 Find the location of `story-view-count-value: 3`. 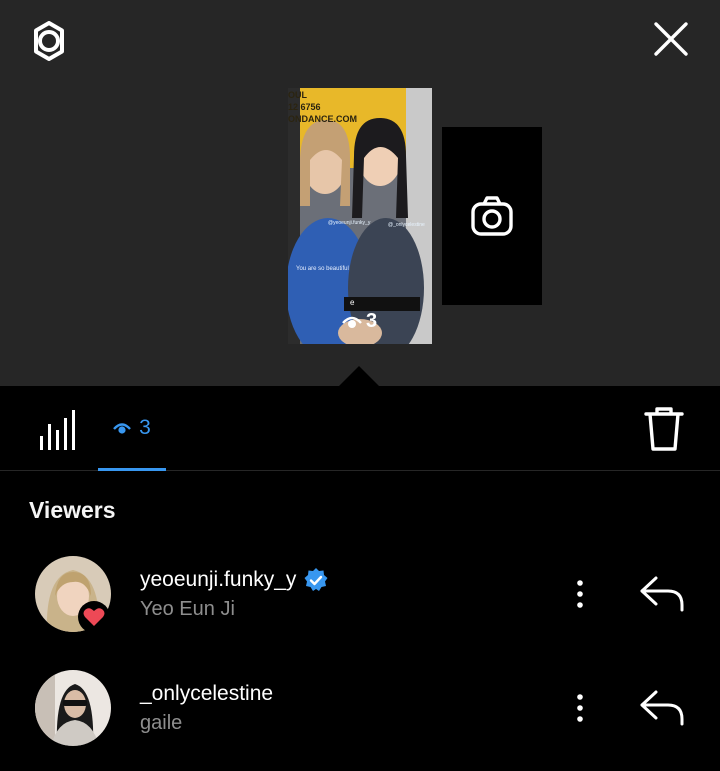

story-view-count-value: 3 is located at coordinates (372, 321).